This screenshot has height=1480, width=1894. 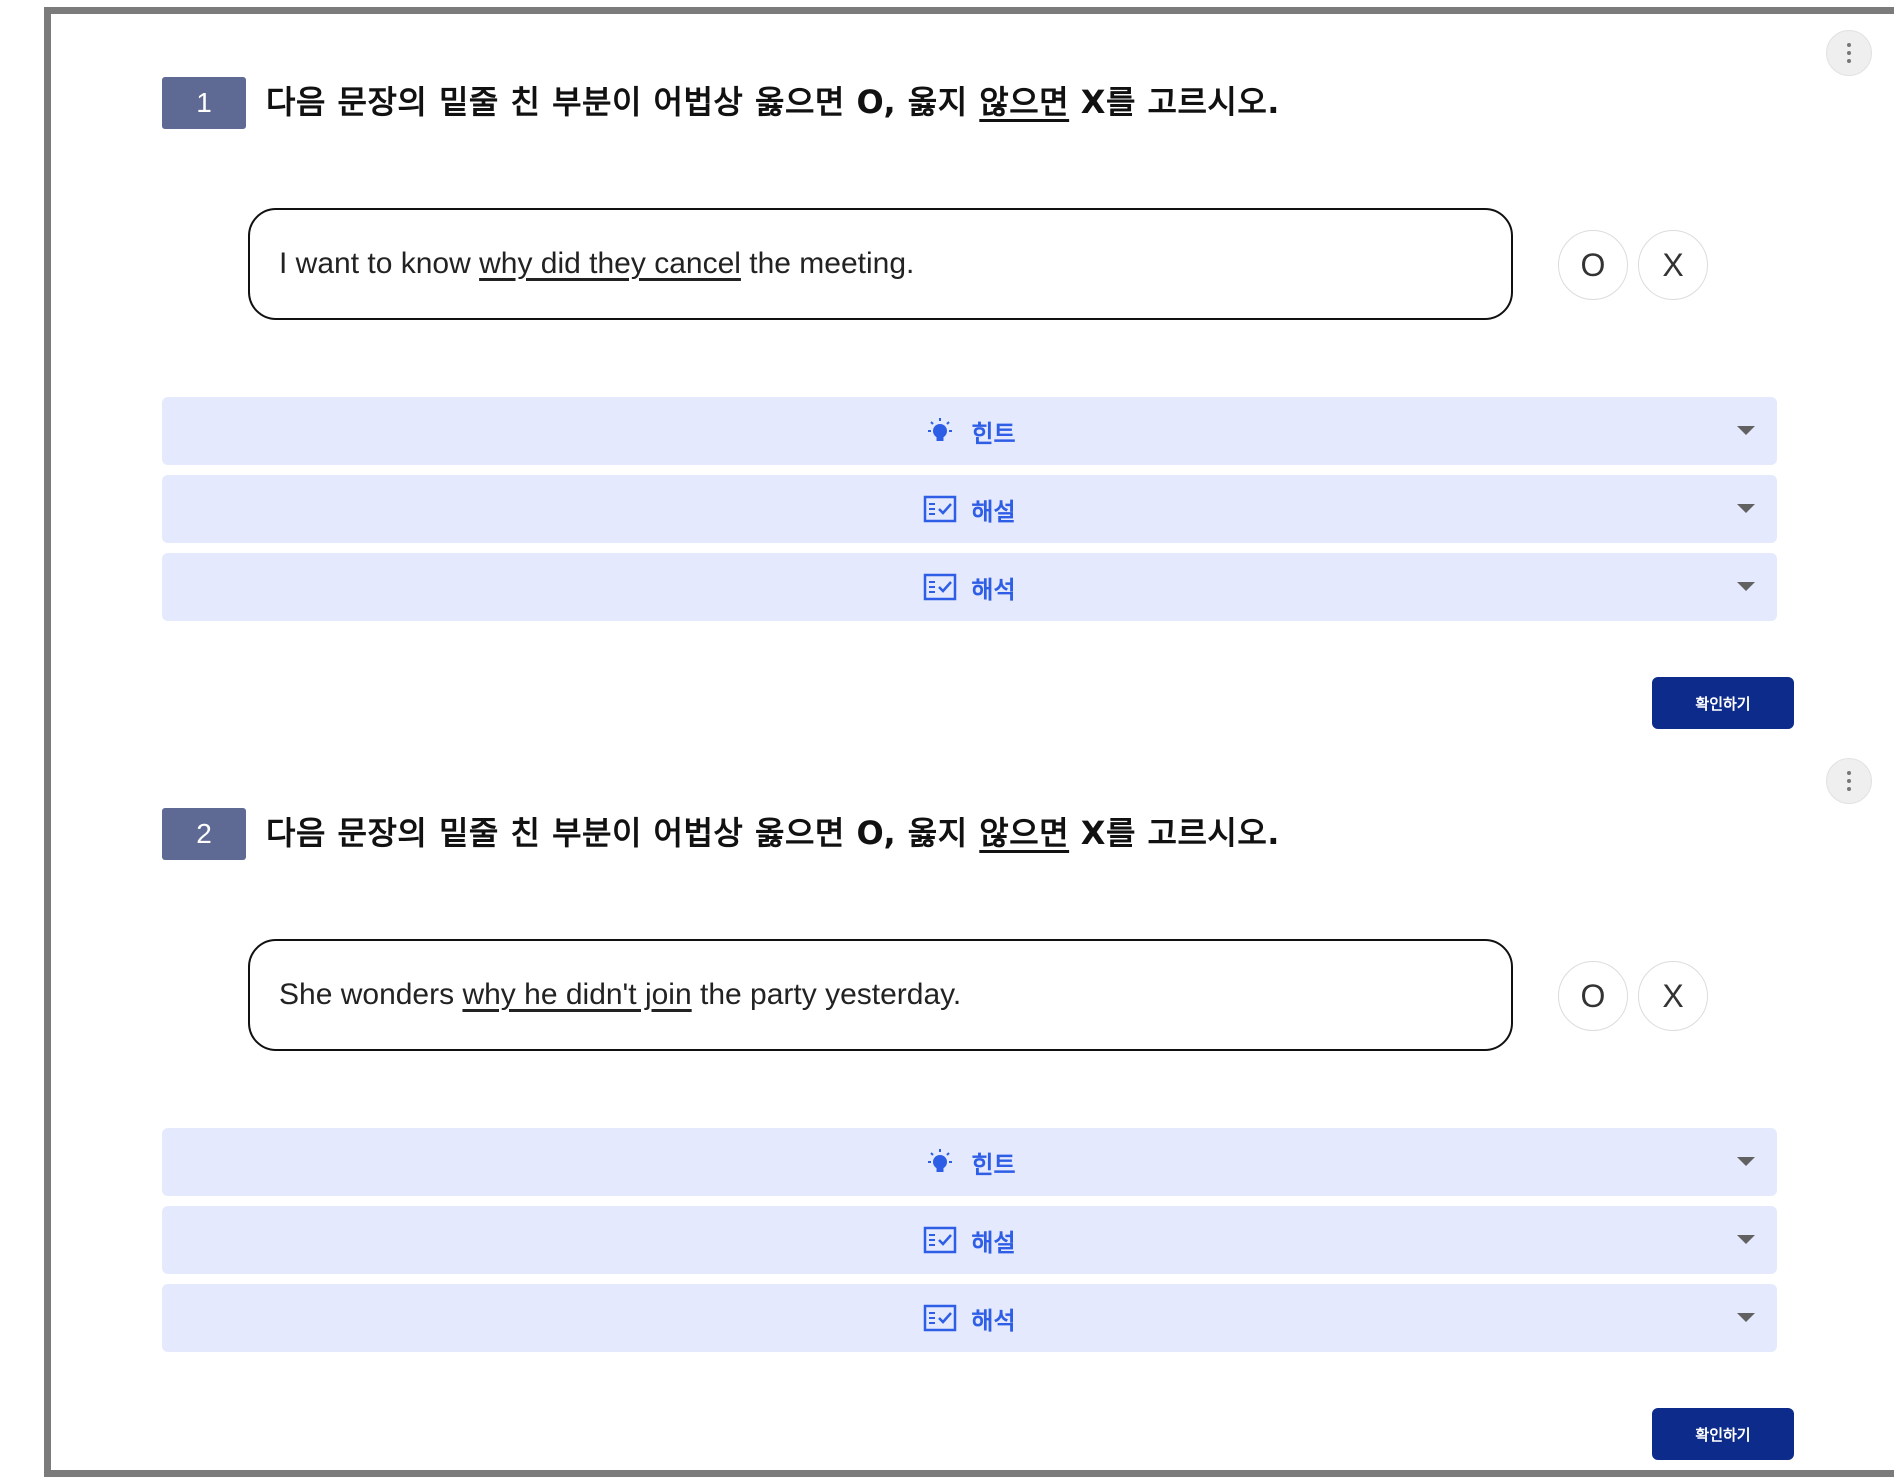 What do you see at coordinates (204, 834) in the screenshot?
I see `question-number-badge: 2` at bounding box center [204, 834].